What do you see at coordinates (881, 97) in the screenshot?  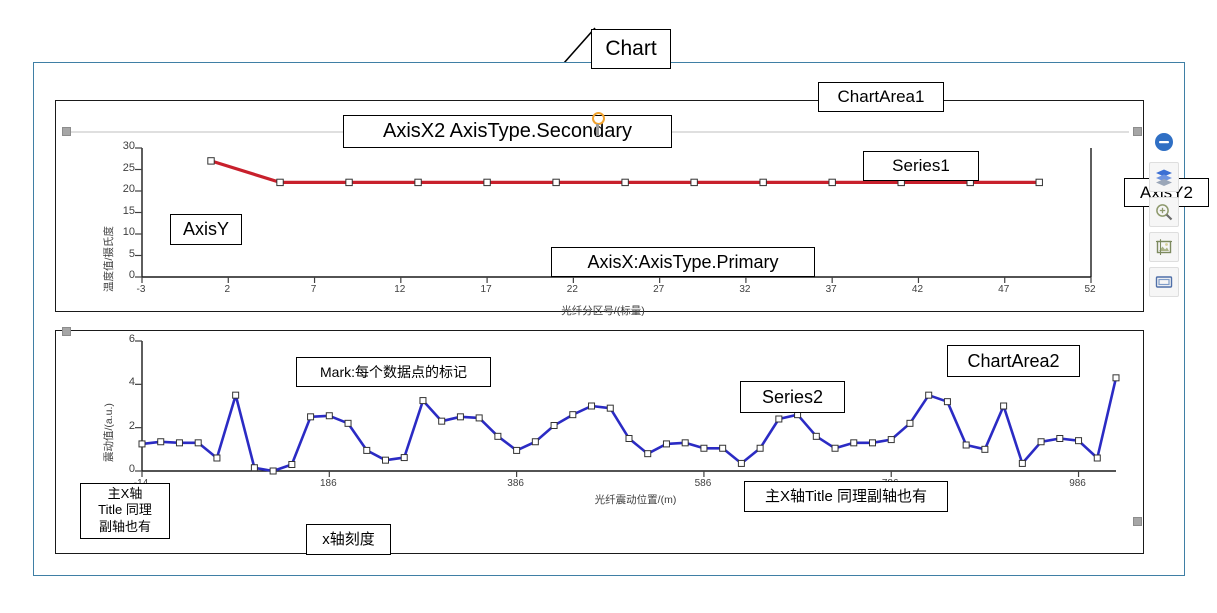 I see `callout-chart-area-1: ChartArea1` at bounding box center [881, 97].